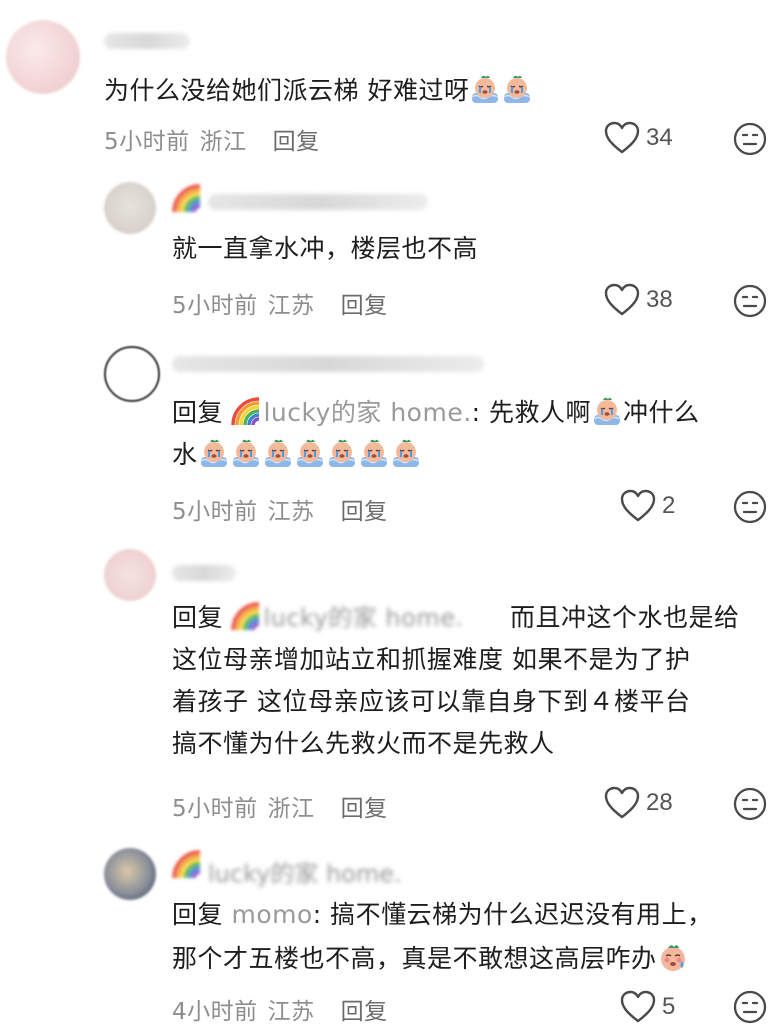  What do you see at coordinates (431, 701) in the screenshot?
I see `comment-text-line3: 着孩子 这位母亲应该可以靠自身下到４楼平台` at bounding box center [431, 701].